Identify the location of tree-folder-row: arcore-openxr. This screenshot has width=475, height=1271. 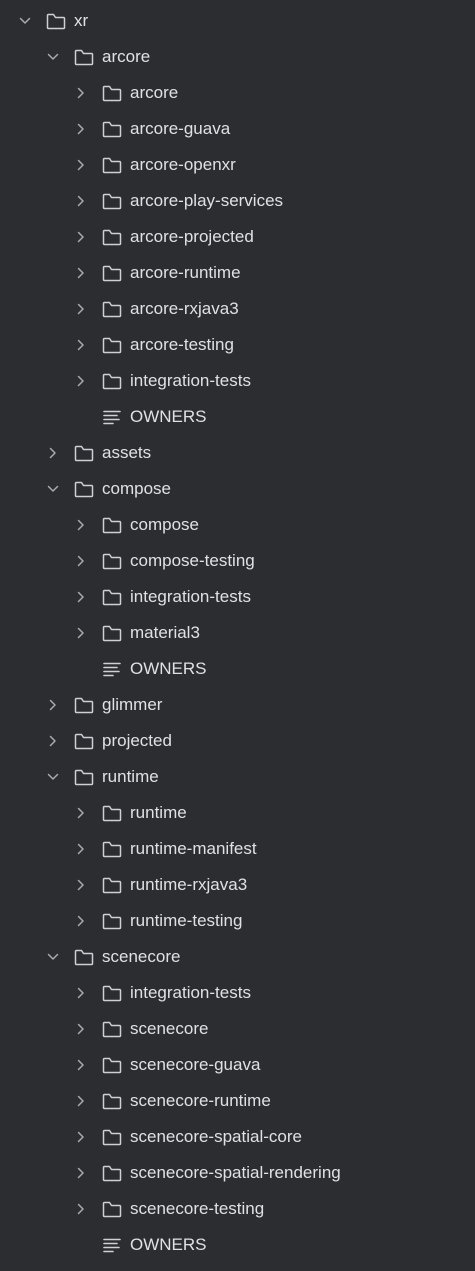
(237, 165).